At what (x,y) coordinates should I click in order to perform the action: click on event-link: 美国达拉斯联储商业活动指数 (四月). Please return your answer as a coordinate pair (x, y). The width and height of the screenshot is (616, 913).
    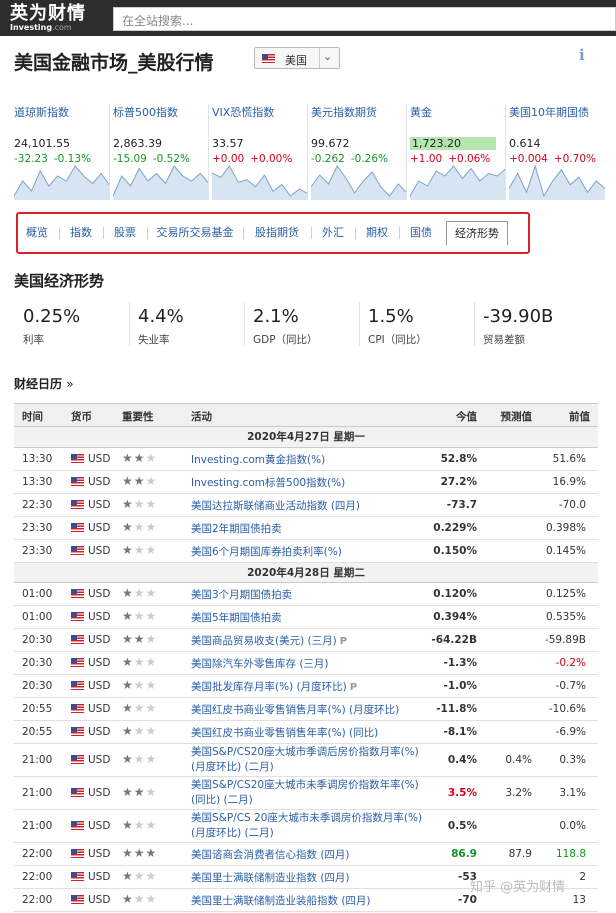
    Looking at the image, I should click on (275, 506).